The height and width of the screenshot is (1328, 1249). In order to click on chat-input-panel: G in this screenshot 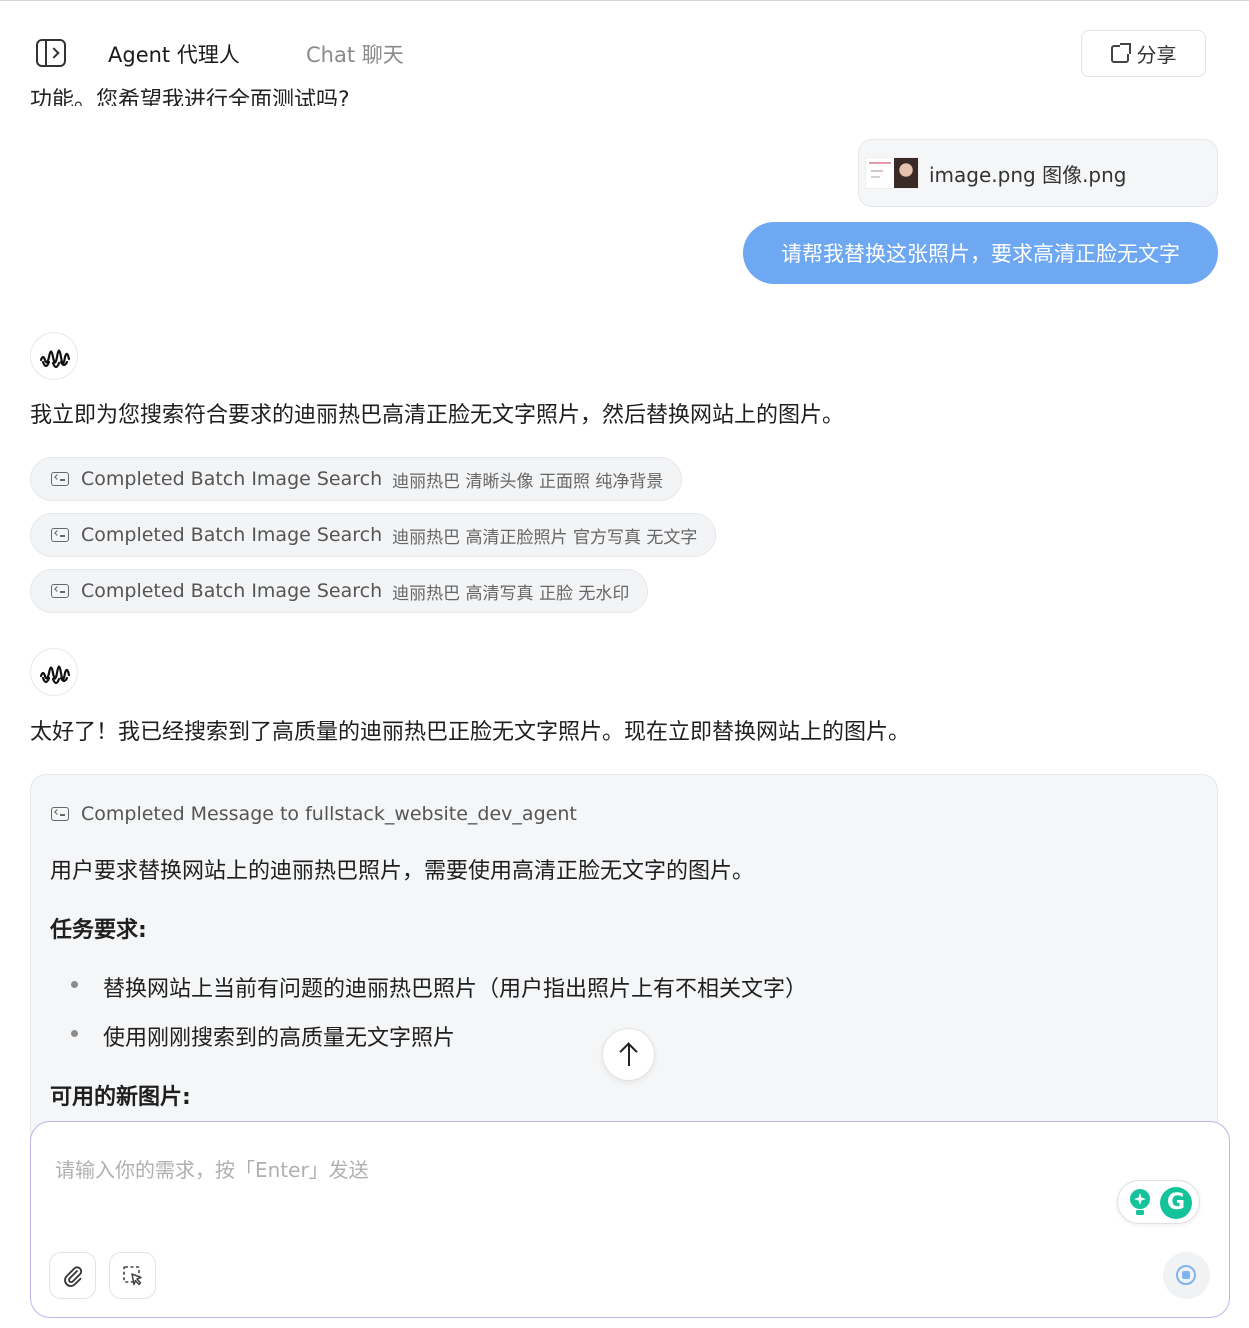, I will do `click(630, 1219)`.